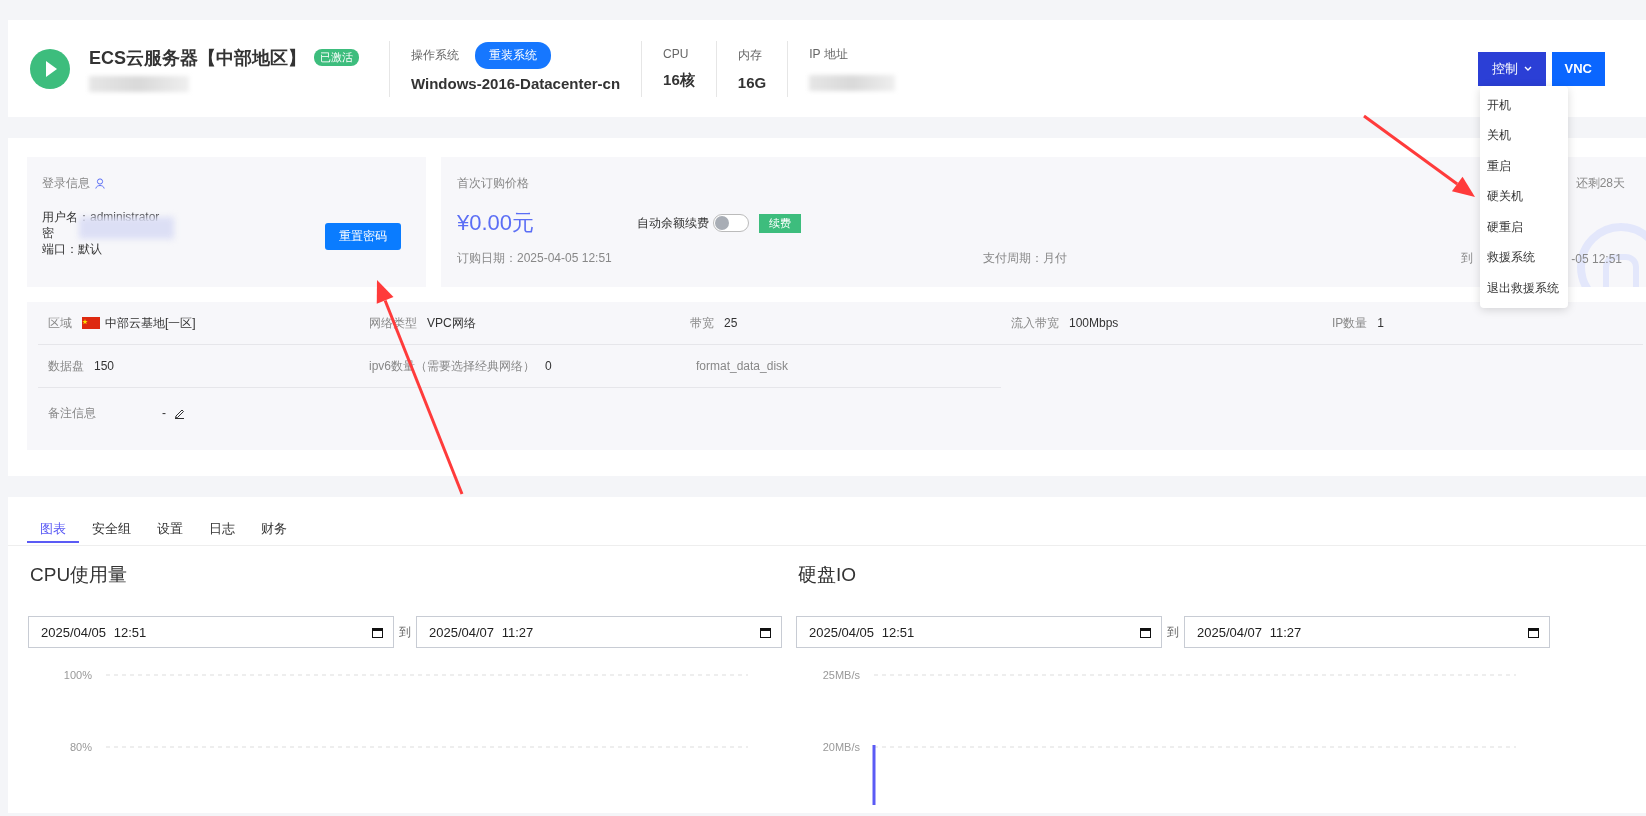  Describe the element at coordinates (1523, 196) in the screenshot. I see `menu-item: 硬关机` at that location.